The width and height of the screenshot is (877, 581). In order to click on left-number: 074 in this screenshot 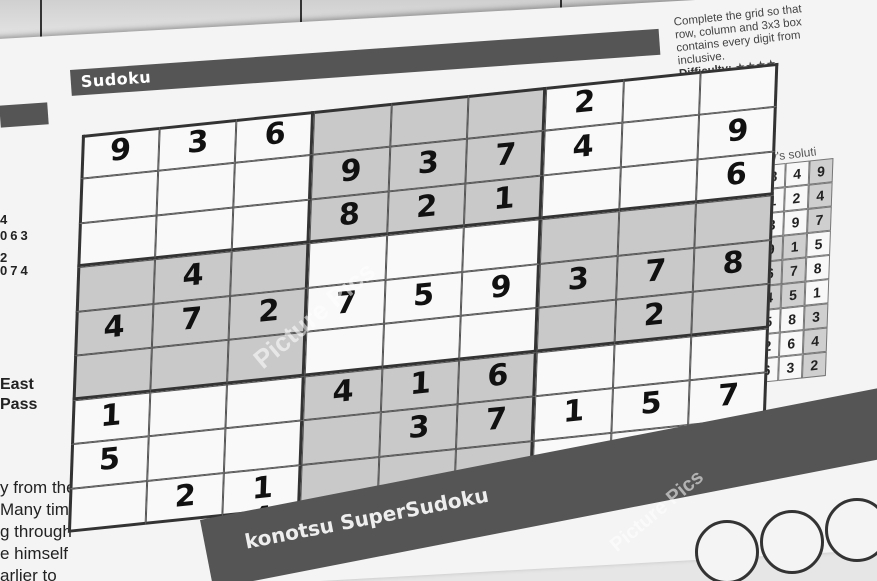, I will do `click(15, 270)`.